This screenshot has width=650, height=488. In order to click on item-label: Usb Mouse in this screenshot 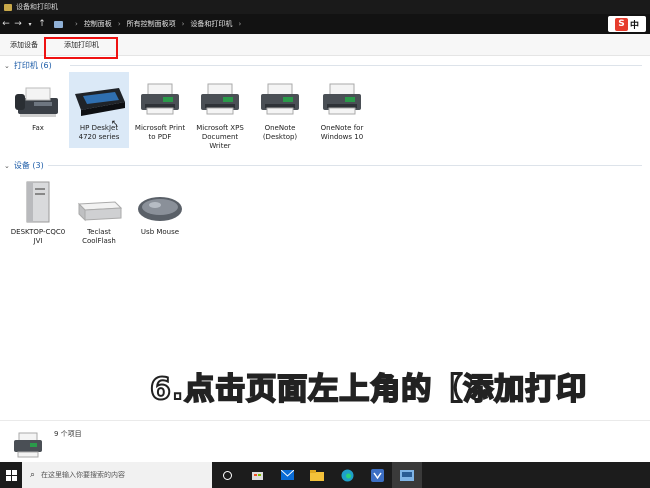, I will do `click(160, 232)`.